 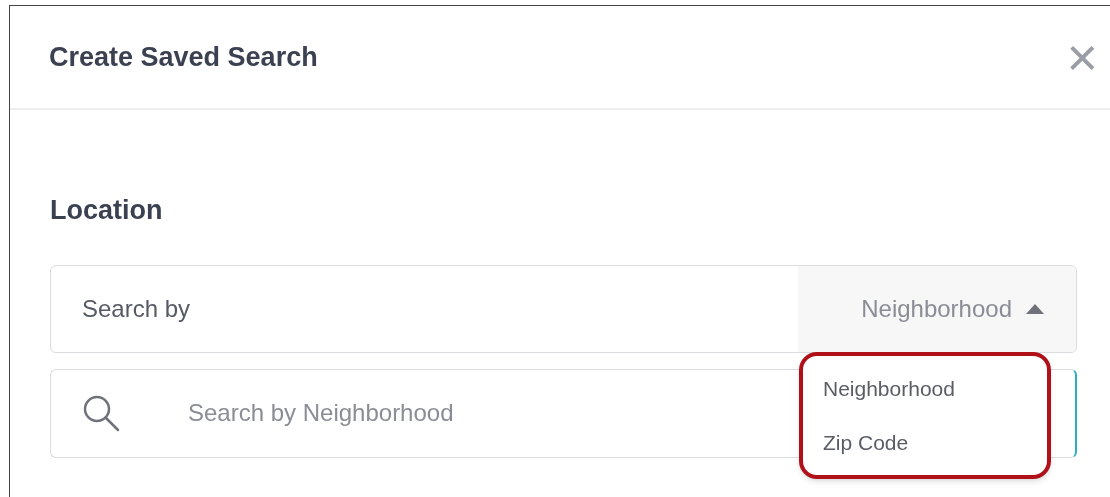 I want to click on menu-item: Zip Code, so click(x=866, y=442).